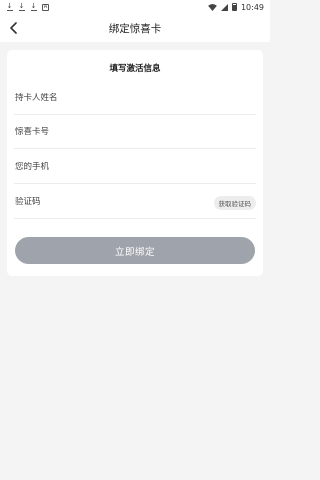 This screenshot has height=480, width=320. I want to click on battery-icon, so click(234, 7).